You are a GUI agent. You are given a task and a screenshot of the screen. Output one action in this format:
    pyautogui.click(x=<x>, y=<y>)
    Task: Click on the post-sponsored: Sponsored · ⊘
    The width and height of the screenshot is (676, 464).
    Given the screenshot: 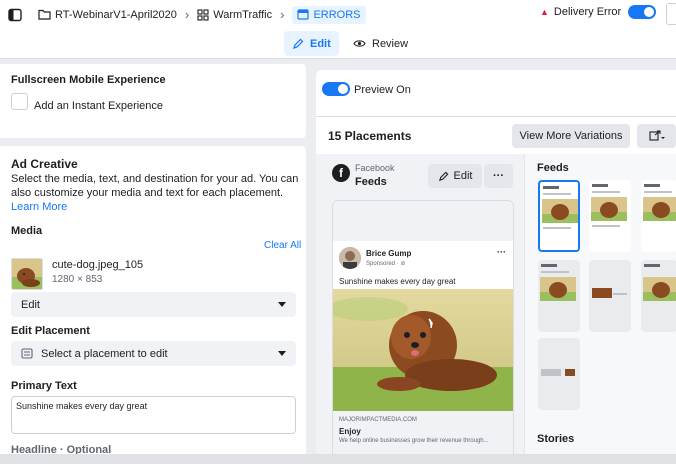 What is the action you would take?
    pyautogui.click(x=386, y=264)
    